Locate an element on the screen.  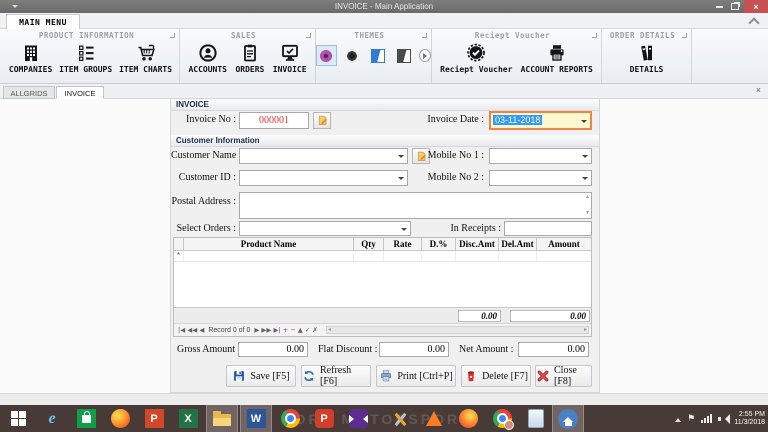
system-tray: ⚑ 2:55 PM 11/3/2018 is located at coordinates (720, 418).